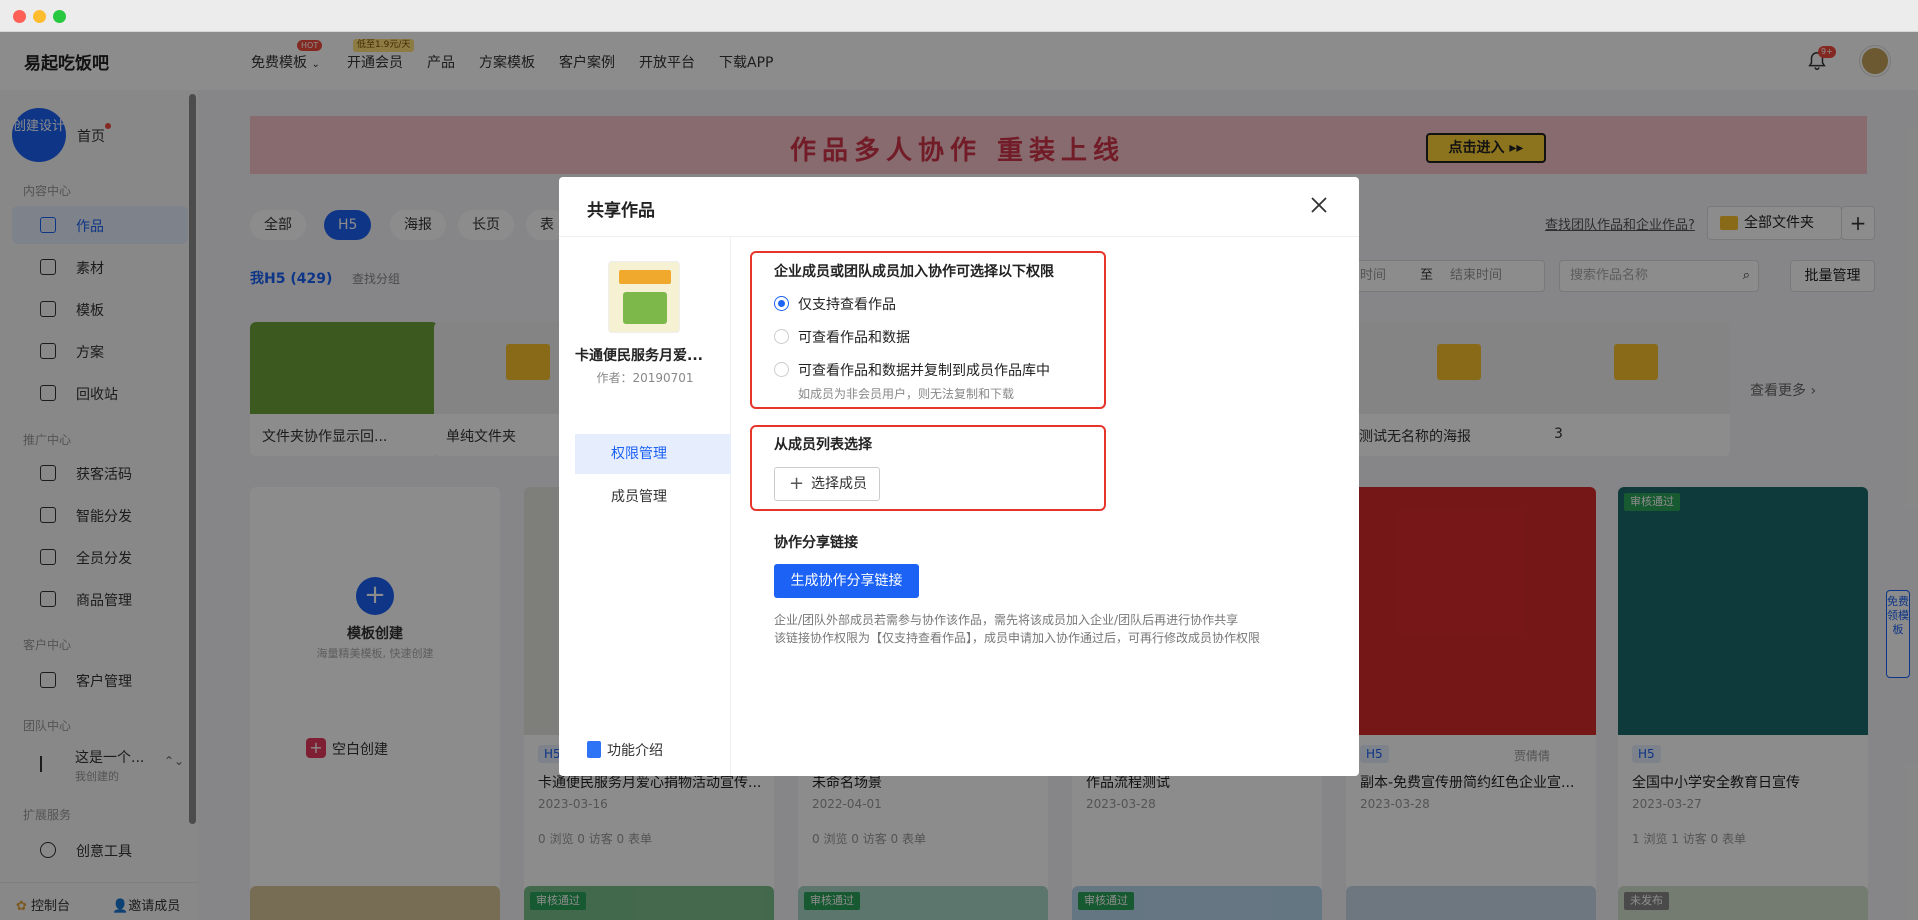 The width and height of the screenshot is (1918, 920). Describe the element at coordinates (621, 211) in the screenshot. I see `dialog-title: 共享作品` at that location.